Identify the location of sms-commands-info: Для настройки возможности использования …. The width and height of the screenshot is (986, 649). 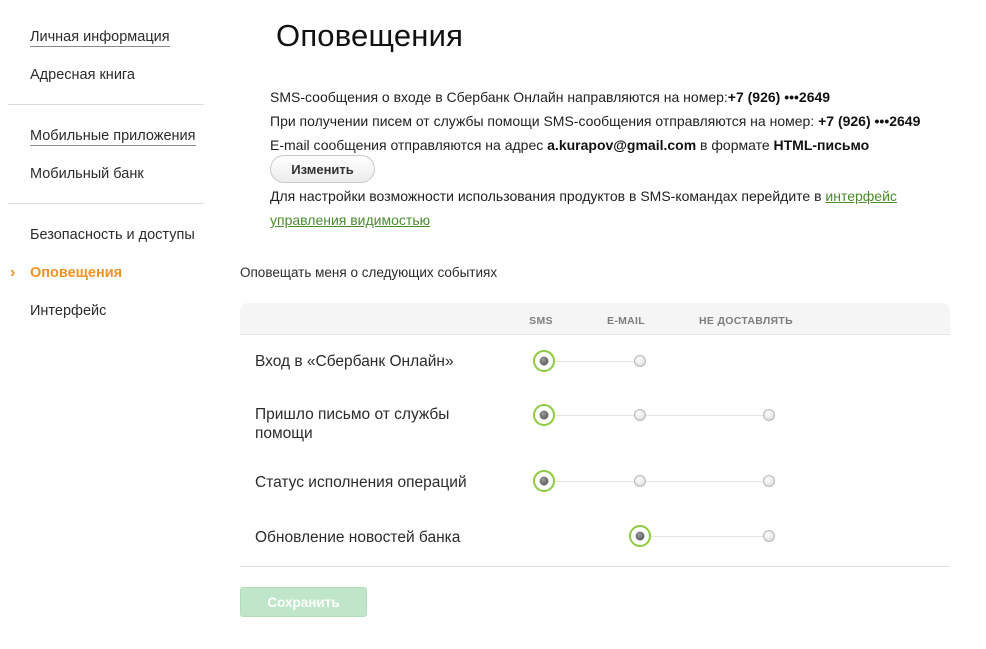
(583, 196).